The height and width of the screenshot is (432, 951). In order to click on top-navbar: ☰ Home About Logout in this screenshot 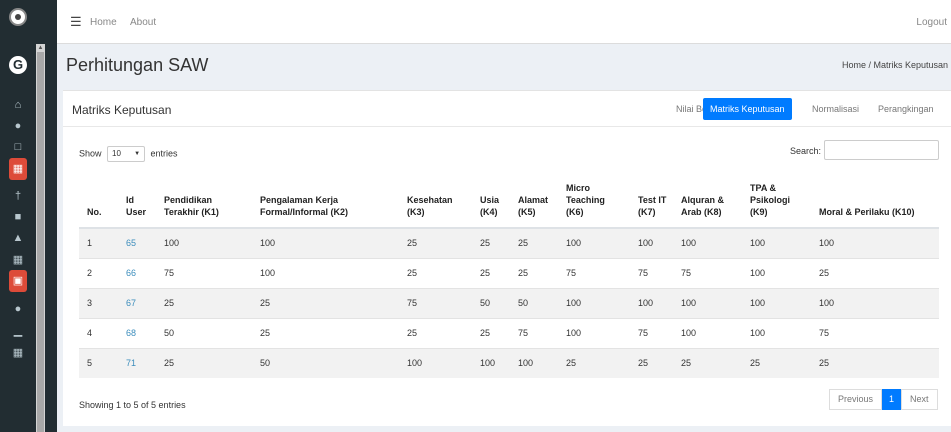, I will do `click(504, 22)`.